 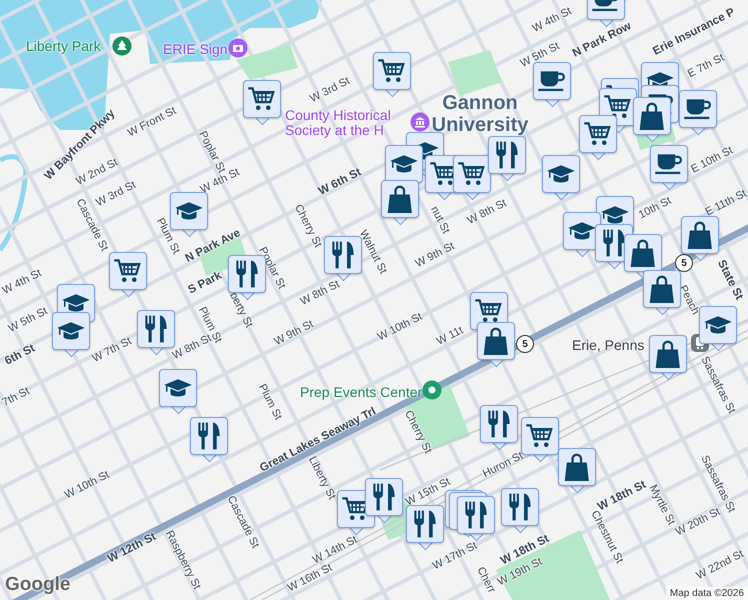 What do you see at coordinates (152, 122) in the screenshot?
I see `street-label: W Front St` at bounding box center [152, 122].